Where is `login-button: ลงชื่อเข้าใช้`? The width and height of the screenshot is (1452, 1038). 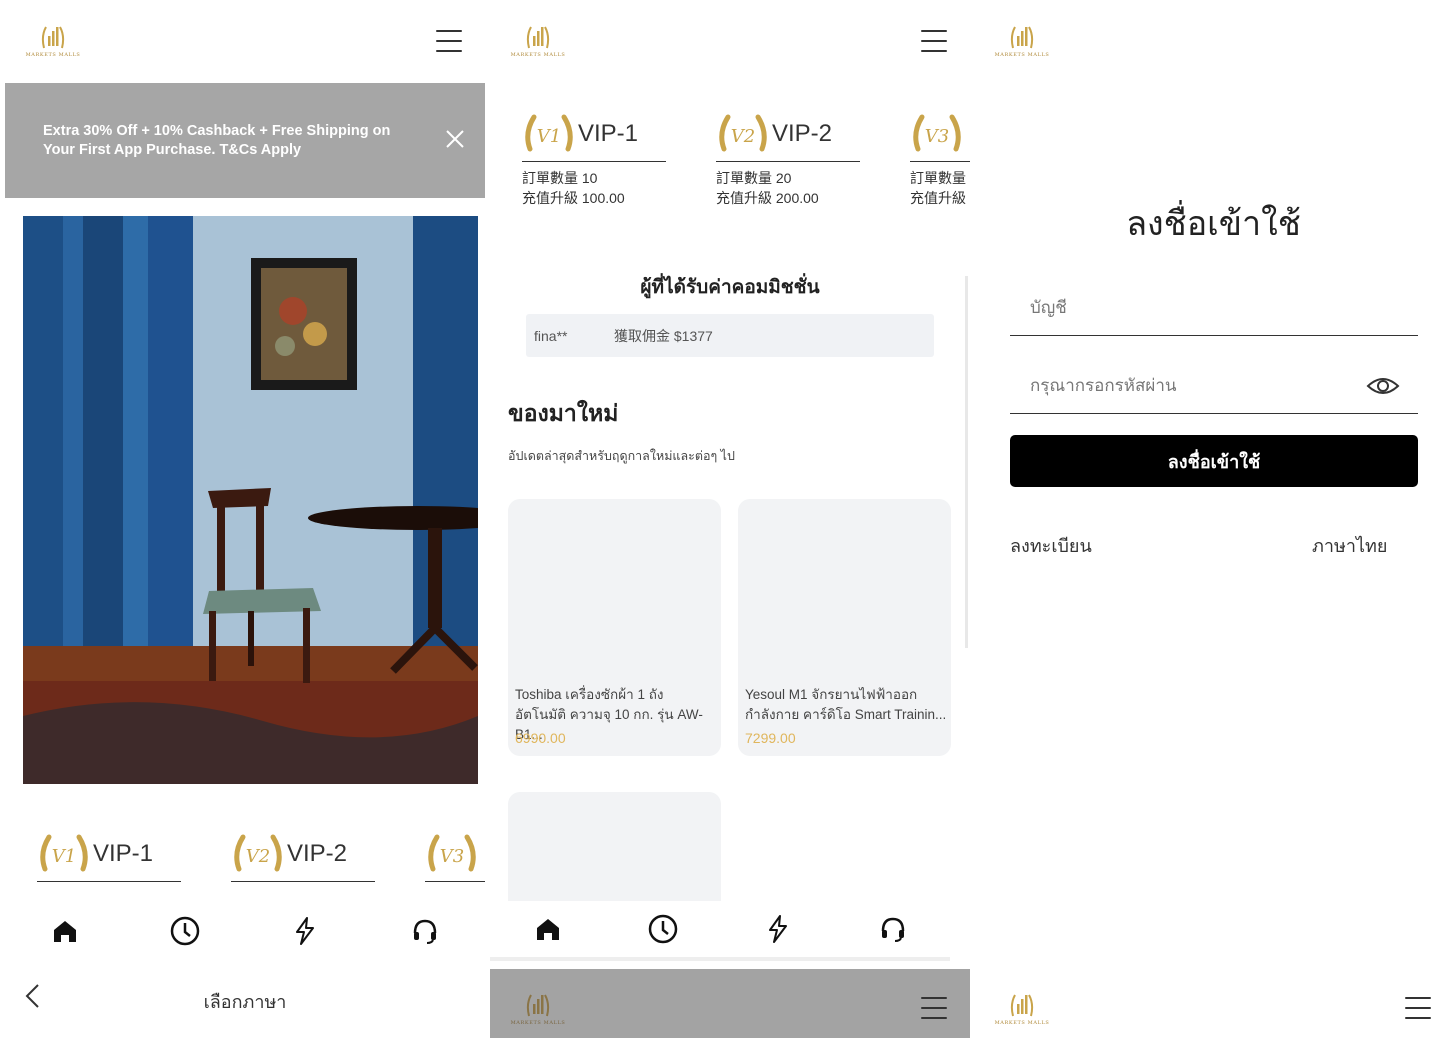 login-button: ลงชื่อเข้าใช้ is located at coordinates (1214, 461).